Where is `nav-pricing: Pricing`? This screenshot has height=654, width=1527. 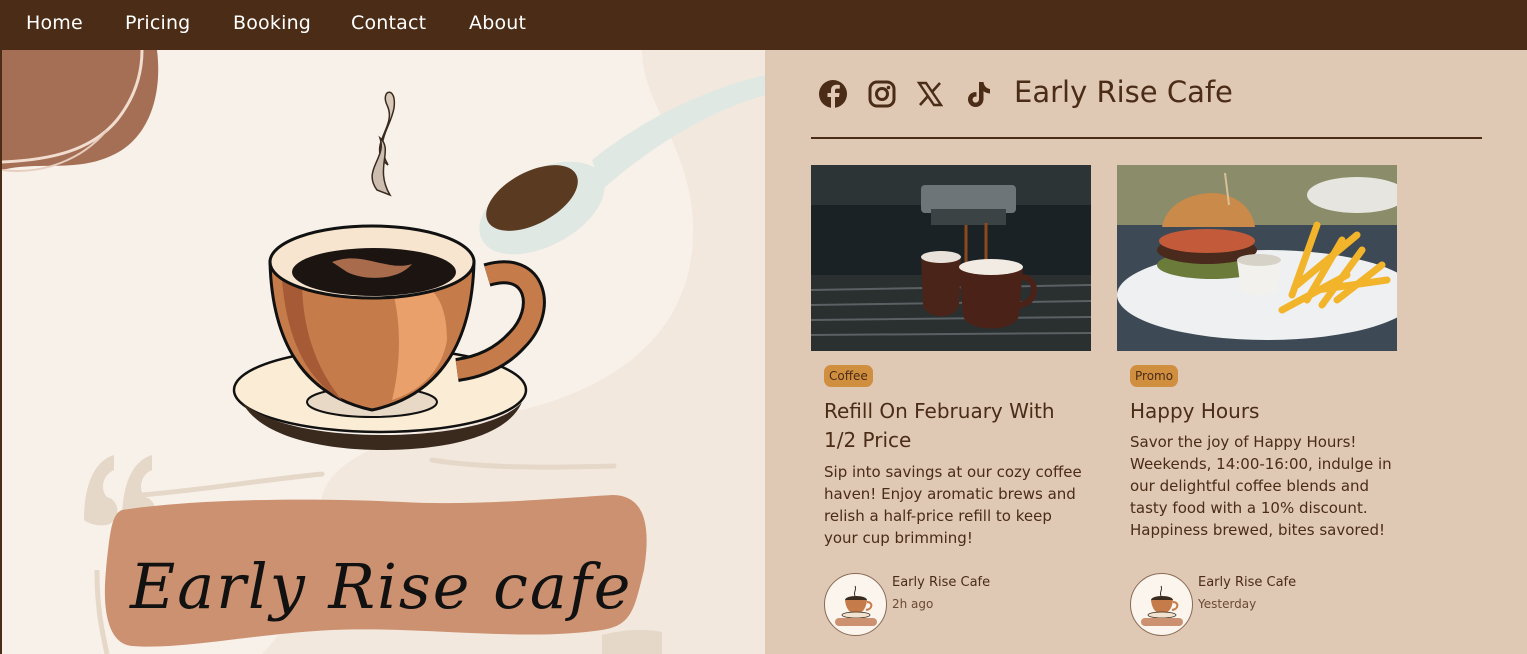 nav-pricing: Pricing is located at coordinates (157, 23).